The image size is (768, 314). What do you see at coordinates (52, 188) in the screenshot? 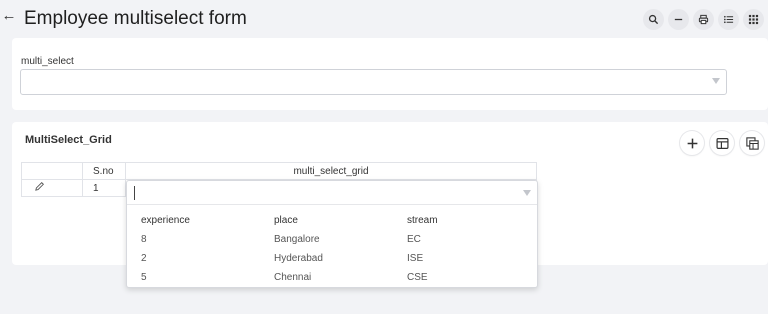
I see `edit-cell` at bounding box center [52, 188].